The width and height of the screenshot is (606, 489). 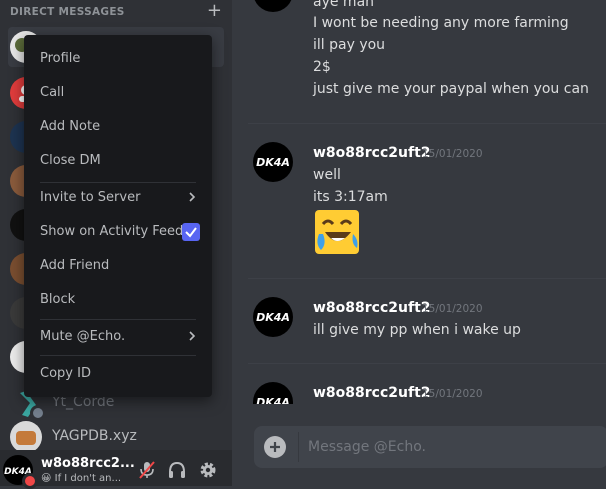 What do you see at coordinates (350, 197) in the screenshot?
I see `message-text: its 3:17am` at bounding box center [350, 197].